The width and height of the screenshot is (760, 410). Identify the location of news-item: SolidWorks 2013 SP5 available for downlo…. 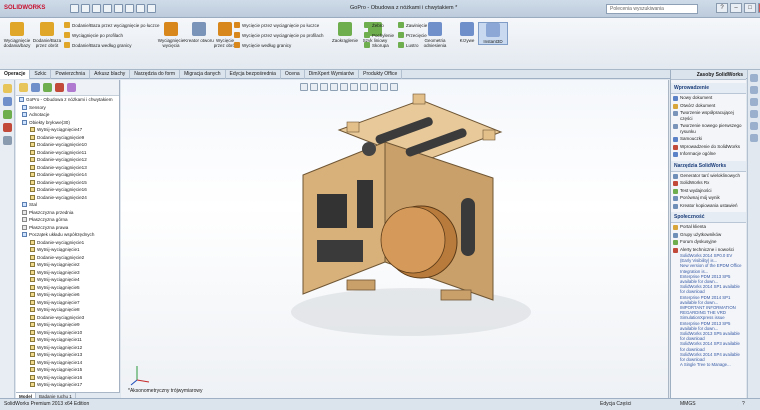
(708, 336).